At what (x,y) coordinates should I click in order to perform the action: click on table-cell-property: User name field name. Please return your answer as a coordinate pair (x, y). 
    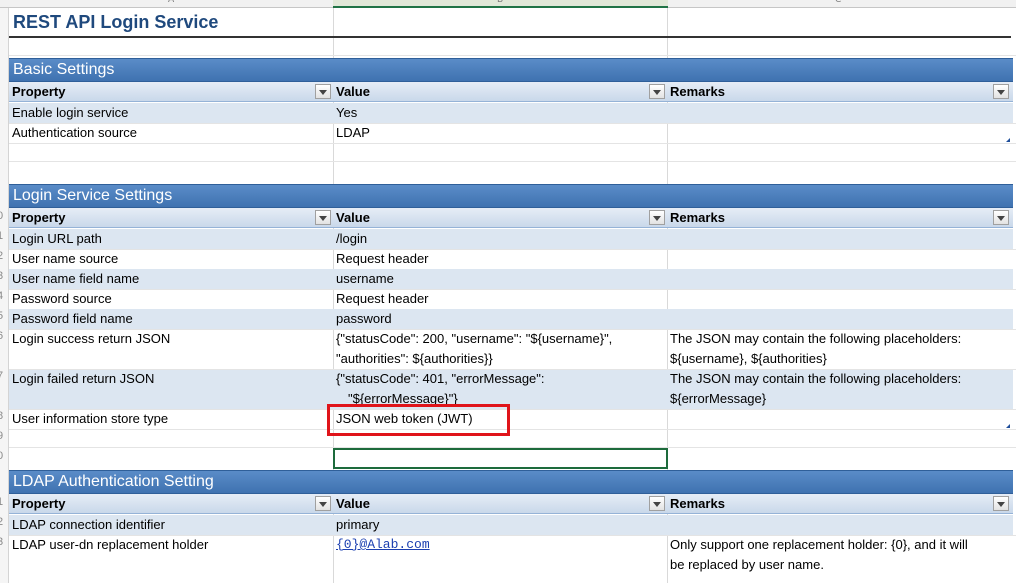
    Looking at the image, I should click on (172, 279).